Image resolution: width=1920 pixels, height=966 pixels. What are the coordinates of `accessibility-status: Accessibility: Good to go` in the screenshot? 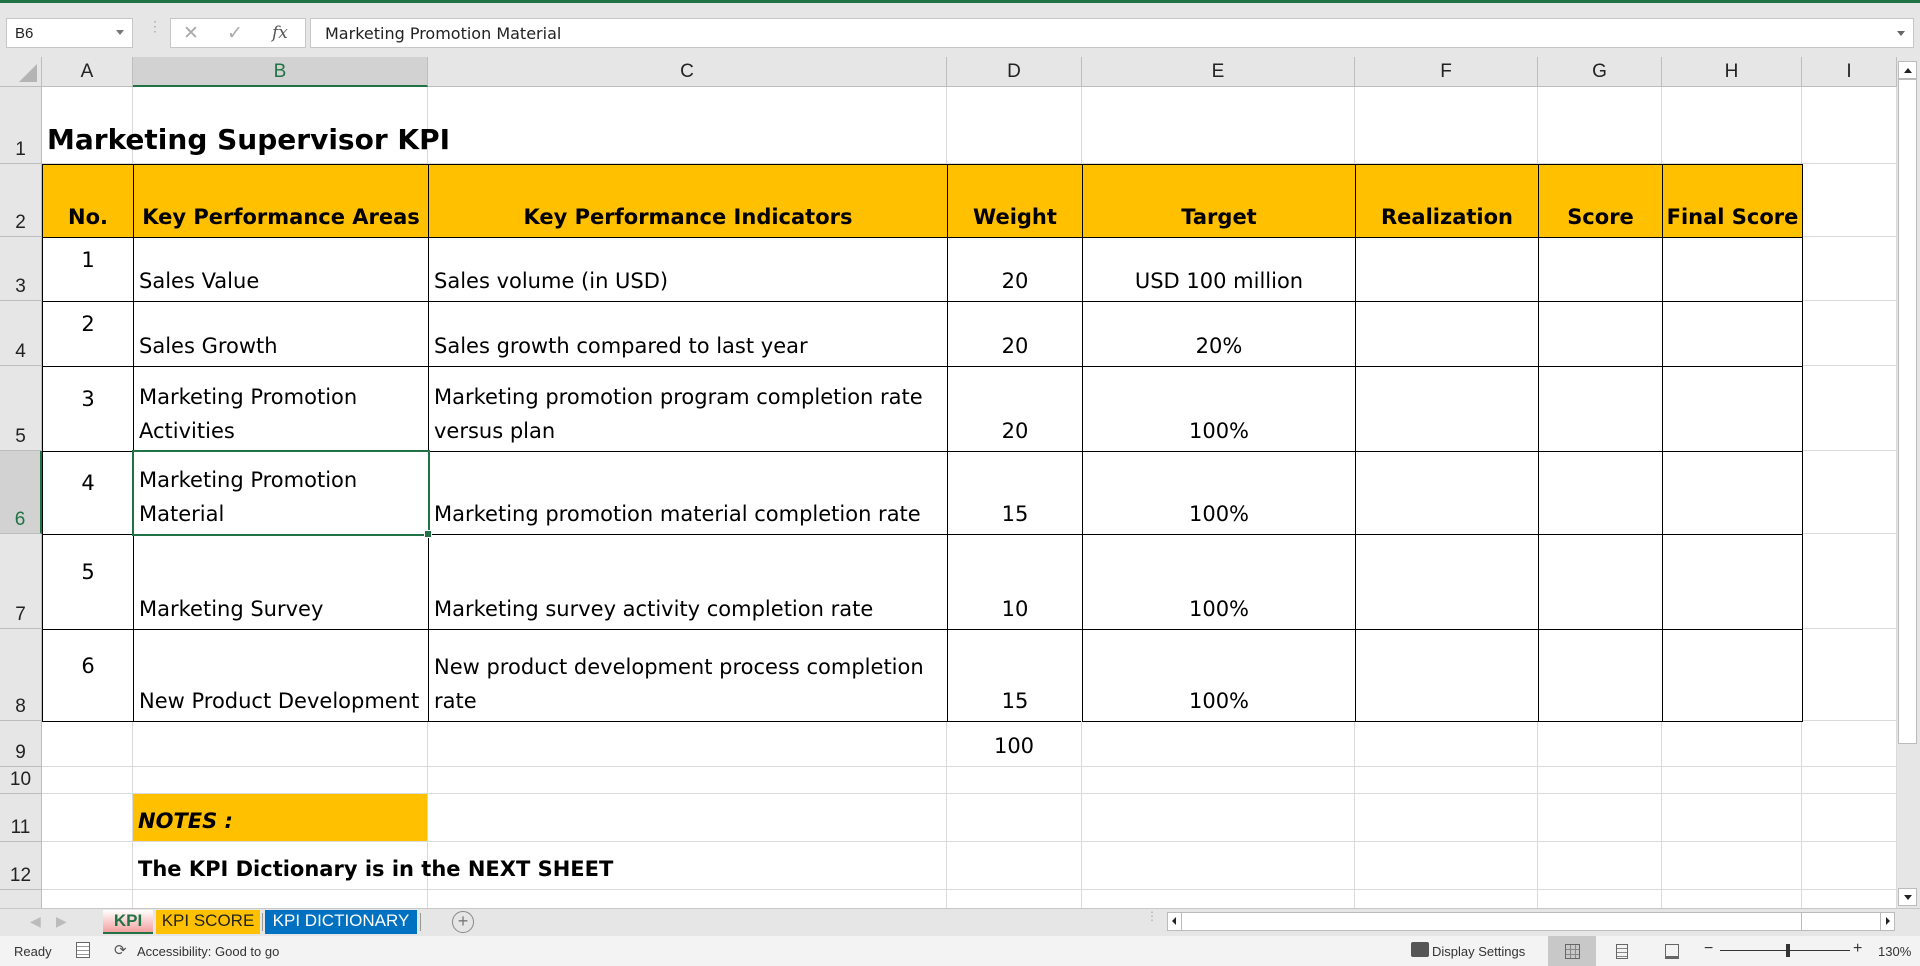 It's located at (208, 951).